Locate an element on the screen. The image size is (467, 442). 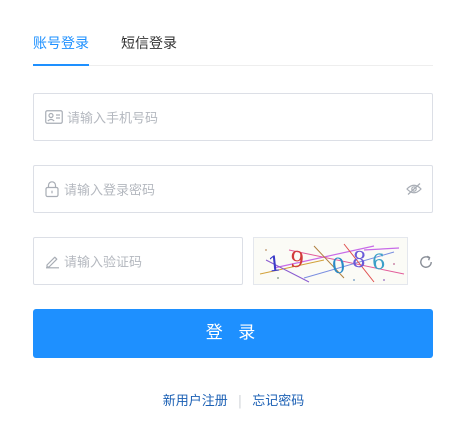
captcha-digit: 8 is located at coordinates (359, 260).